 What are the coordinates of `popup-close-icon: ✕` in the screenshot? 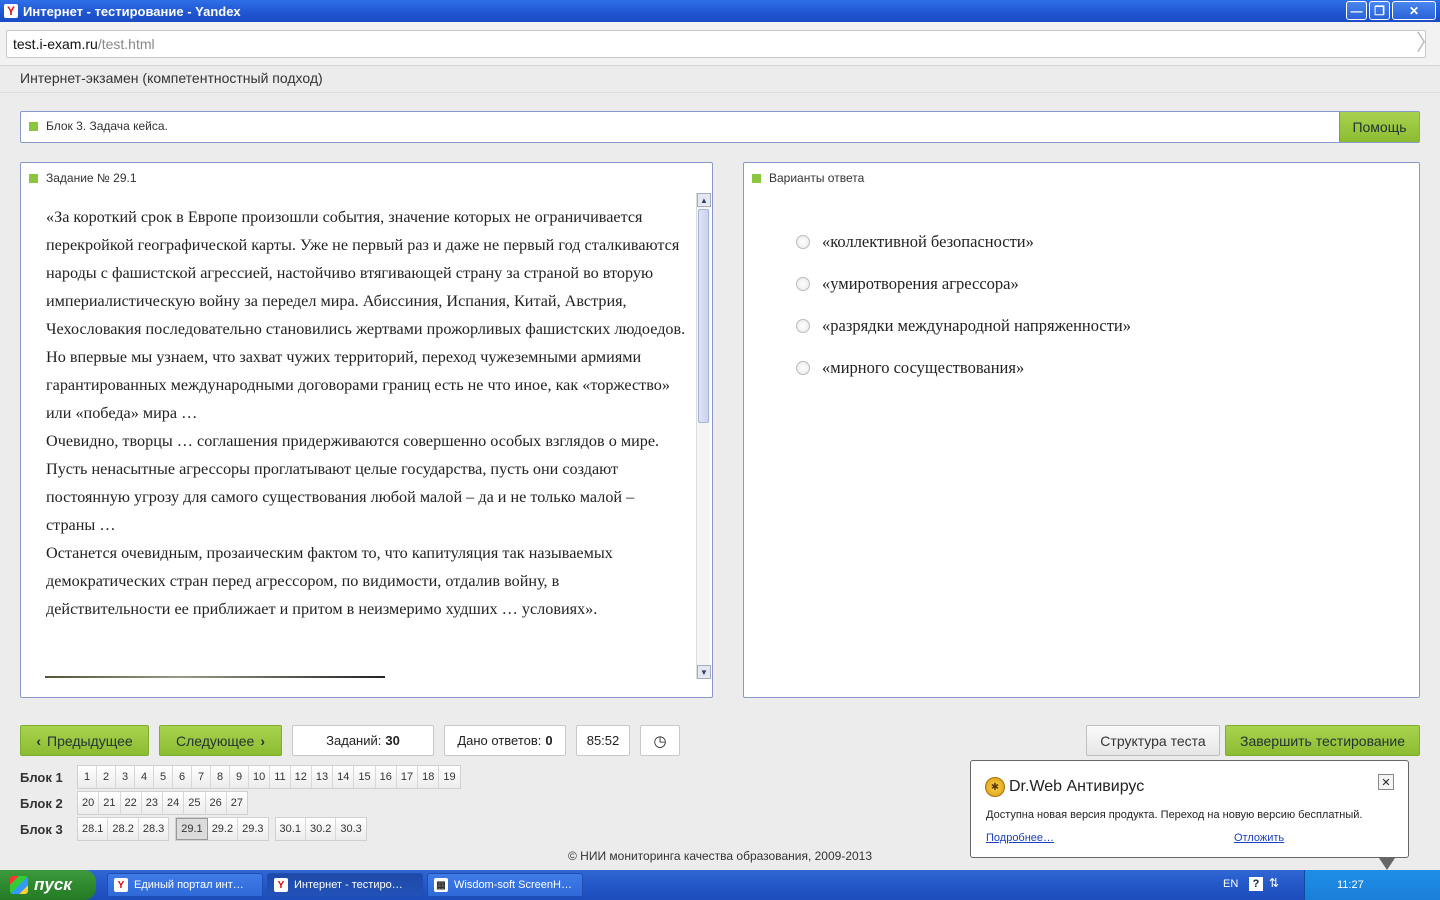 It's located at (1386, 782).